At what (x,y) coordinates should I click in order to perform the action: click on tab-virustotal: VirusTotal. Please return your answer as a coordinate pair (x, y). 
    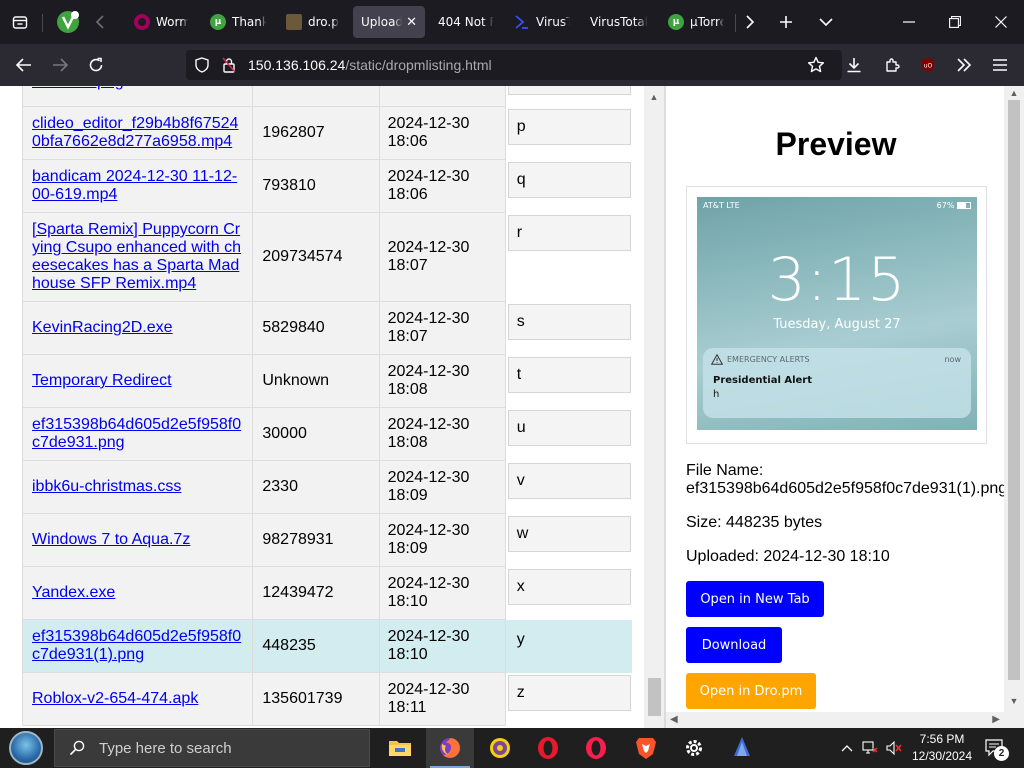
    Looking at the image, I should click on (620, 22).